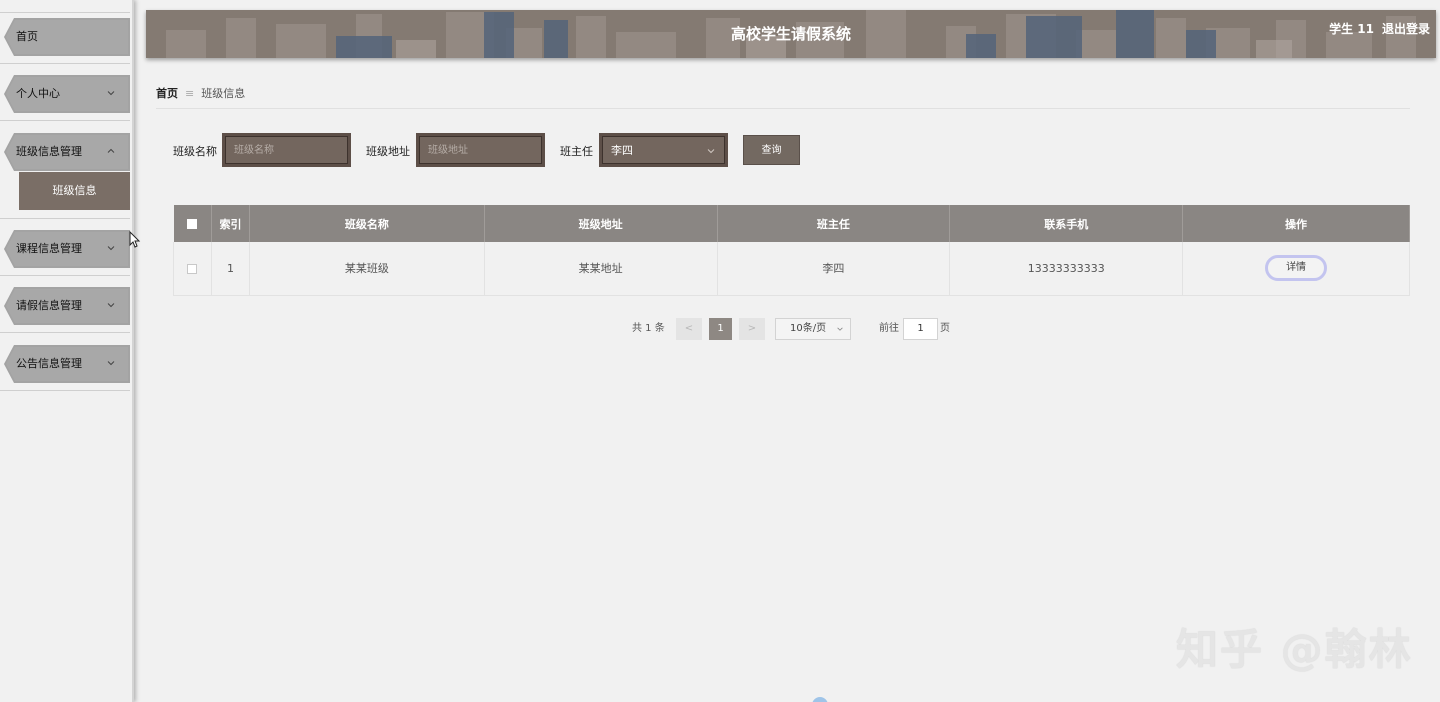 This screenshot has height=702, width=1440. Describe the element at coordinates (367, 223) in the screenshot. I see `column-header: 班级名称` at that location.